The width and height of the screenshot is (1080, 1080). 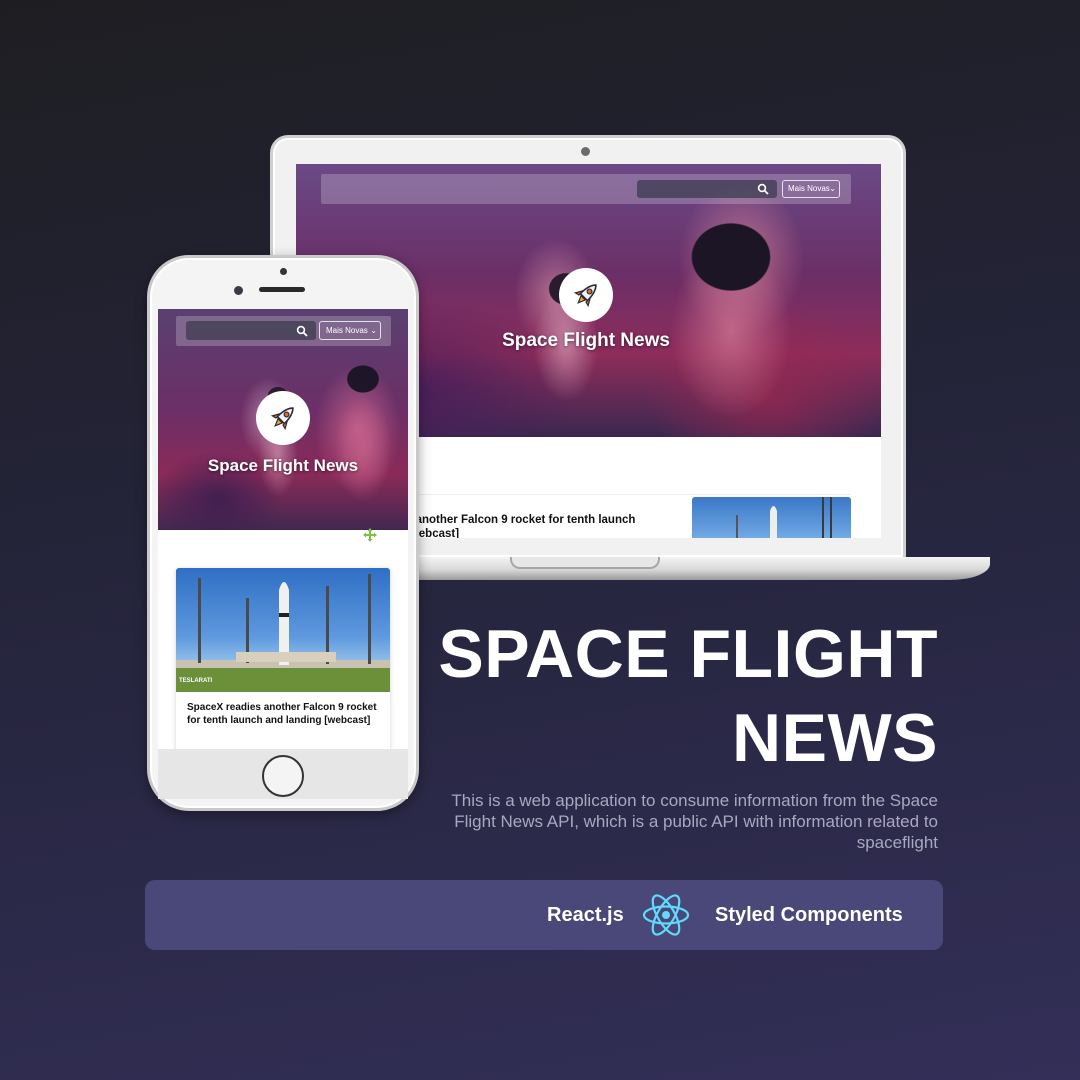 I want to click on laptop-notch, so click(x=585, y=563).